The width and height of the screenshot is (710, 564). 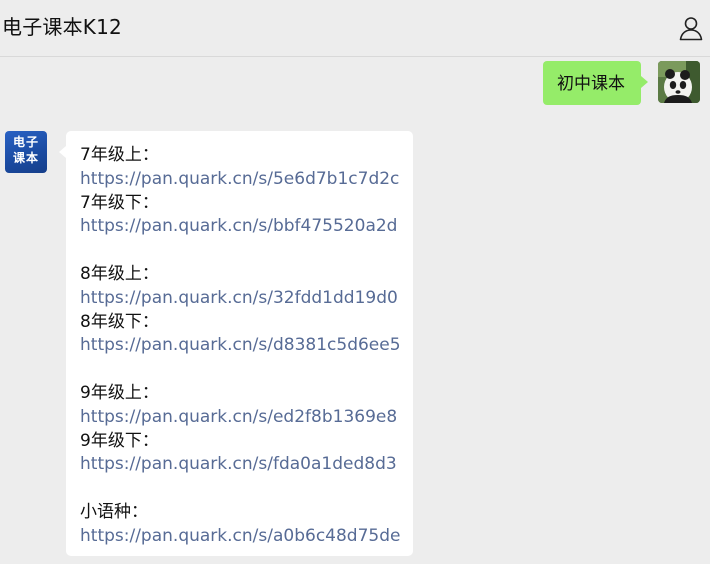 What do you see at coordinates (114, 511) in the screenshot?
I see `language-label: 小语种：` at bounding box center [114, 511].